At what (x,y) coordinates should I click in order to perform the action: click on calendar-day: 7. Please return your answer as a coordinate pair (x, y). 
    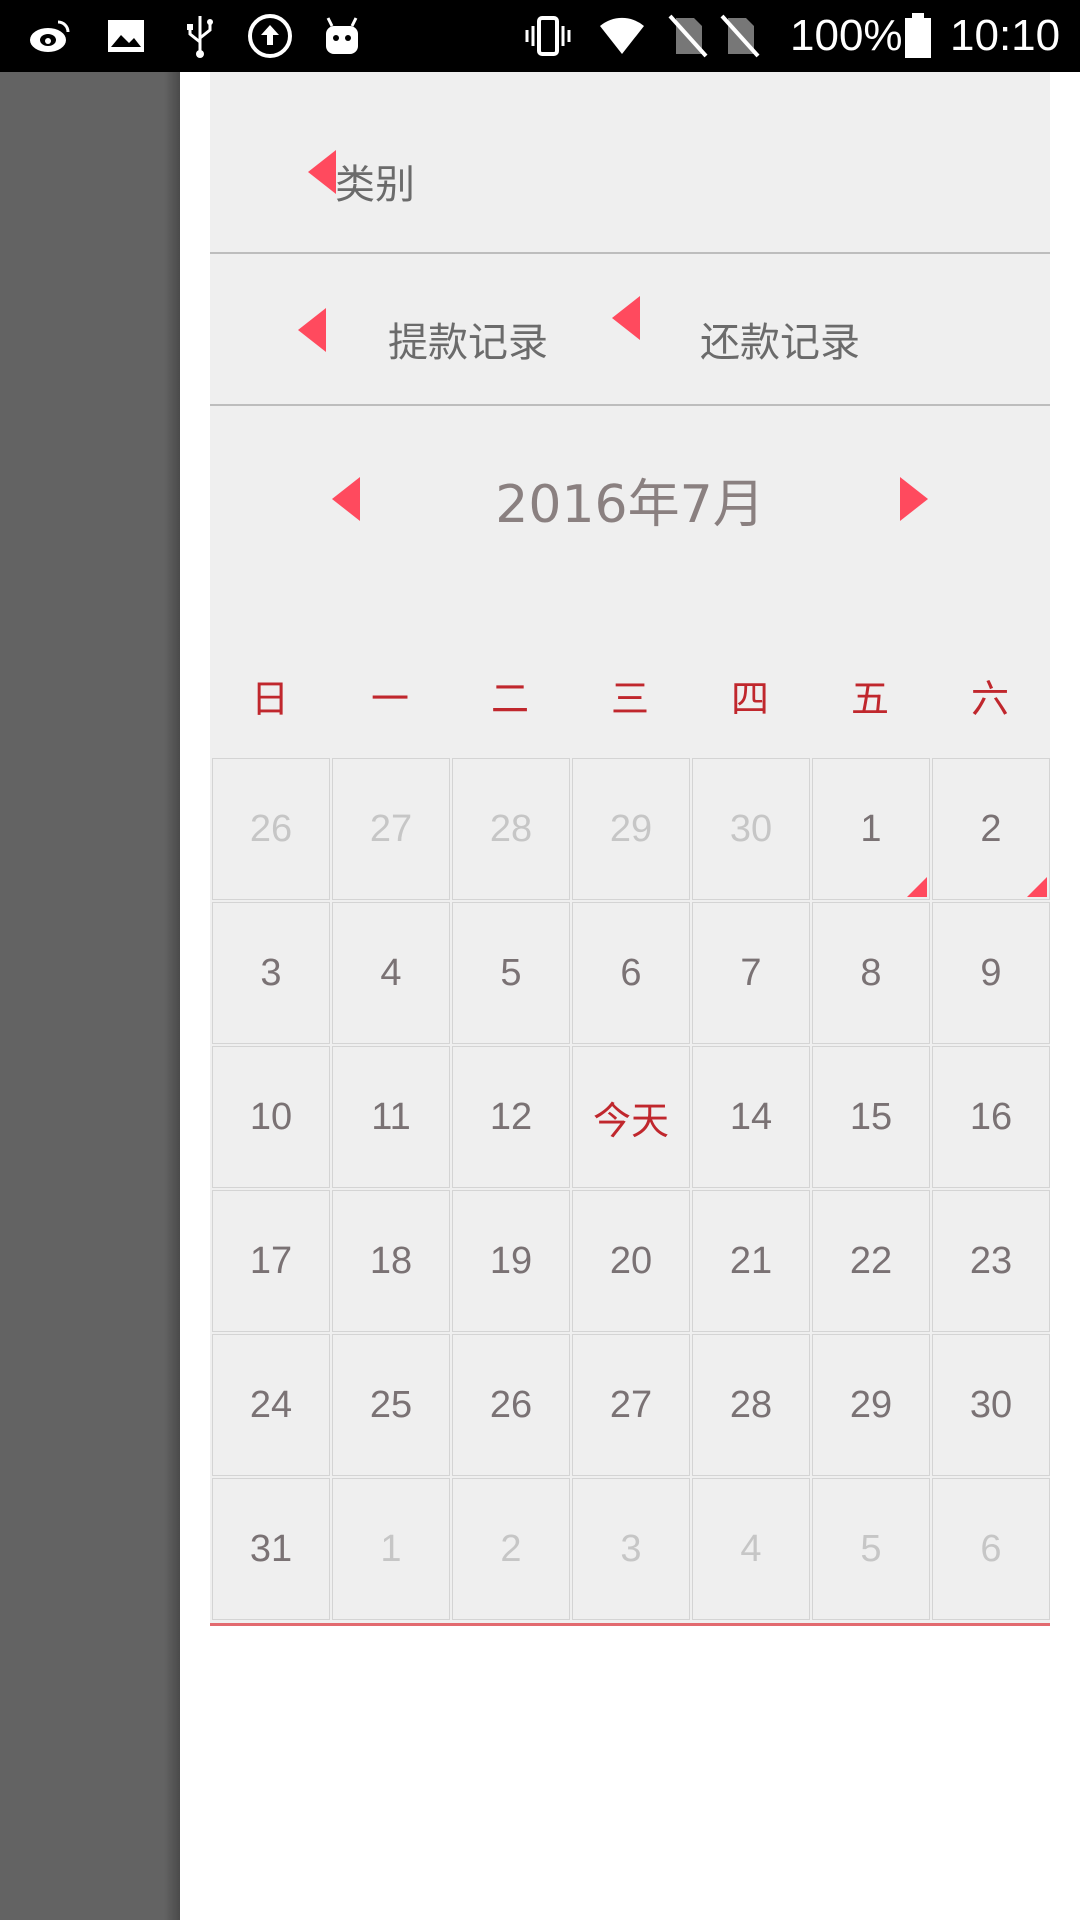
    Looking at the image, I should click on (751, 973).